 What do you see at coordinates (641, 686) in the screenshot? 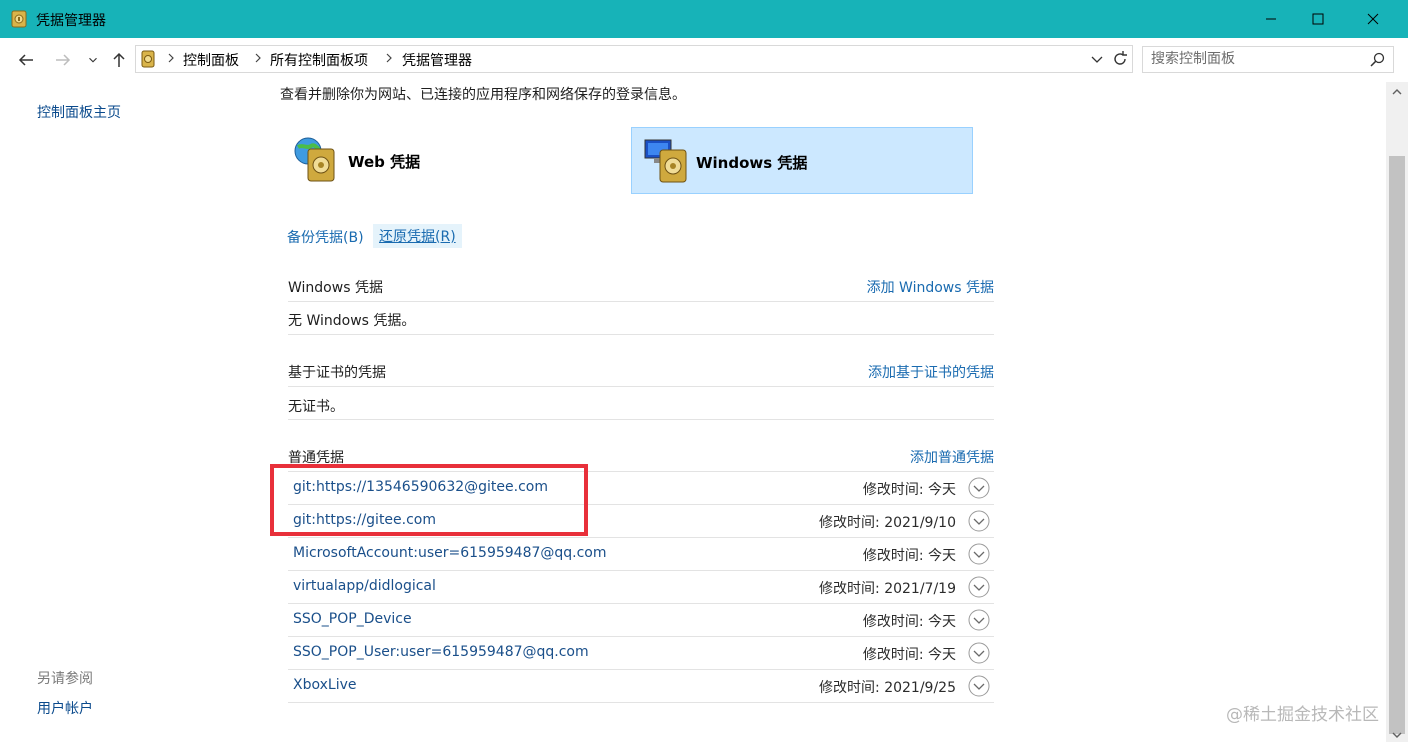
I see `credential-row: XboxLive 修改时间: 2021/9/25` at bounding box center [641, 686].